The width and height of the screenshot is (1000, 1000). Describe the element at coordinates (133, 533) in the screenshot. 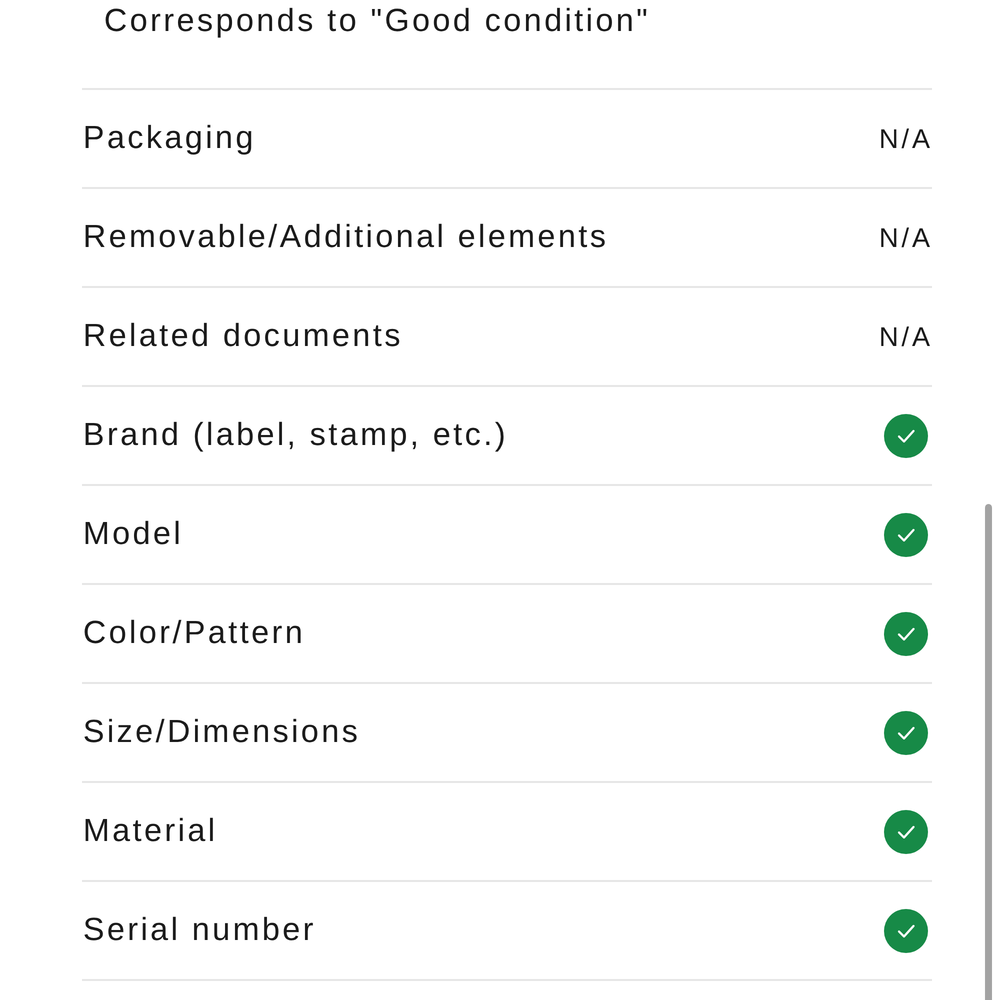

I see `attribute-label: Model` at that location.